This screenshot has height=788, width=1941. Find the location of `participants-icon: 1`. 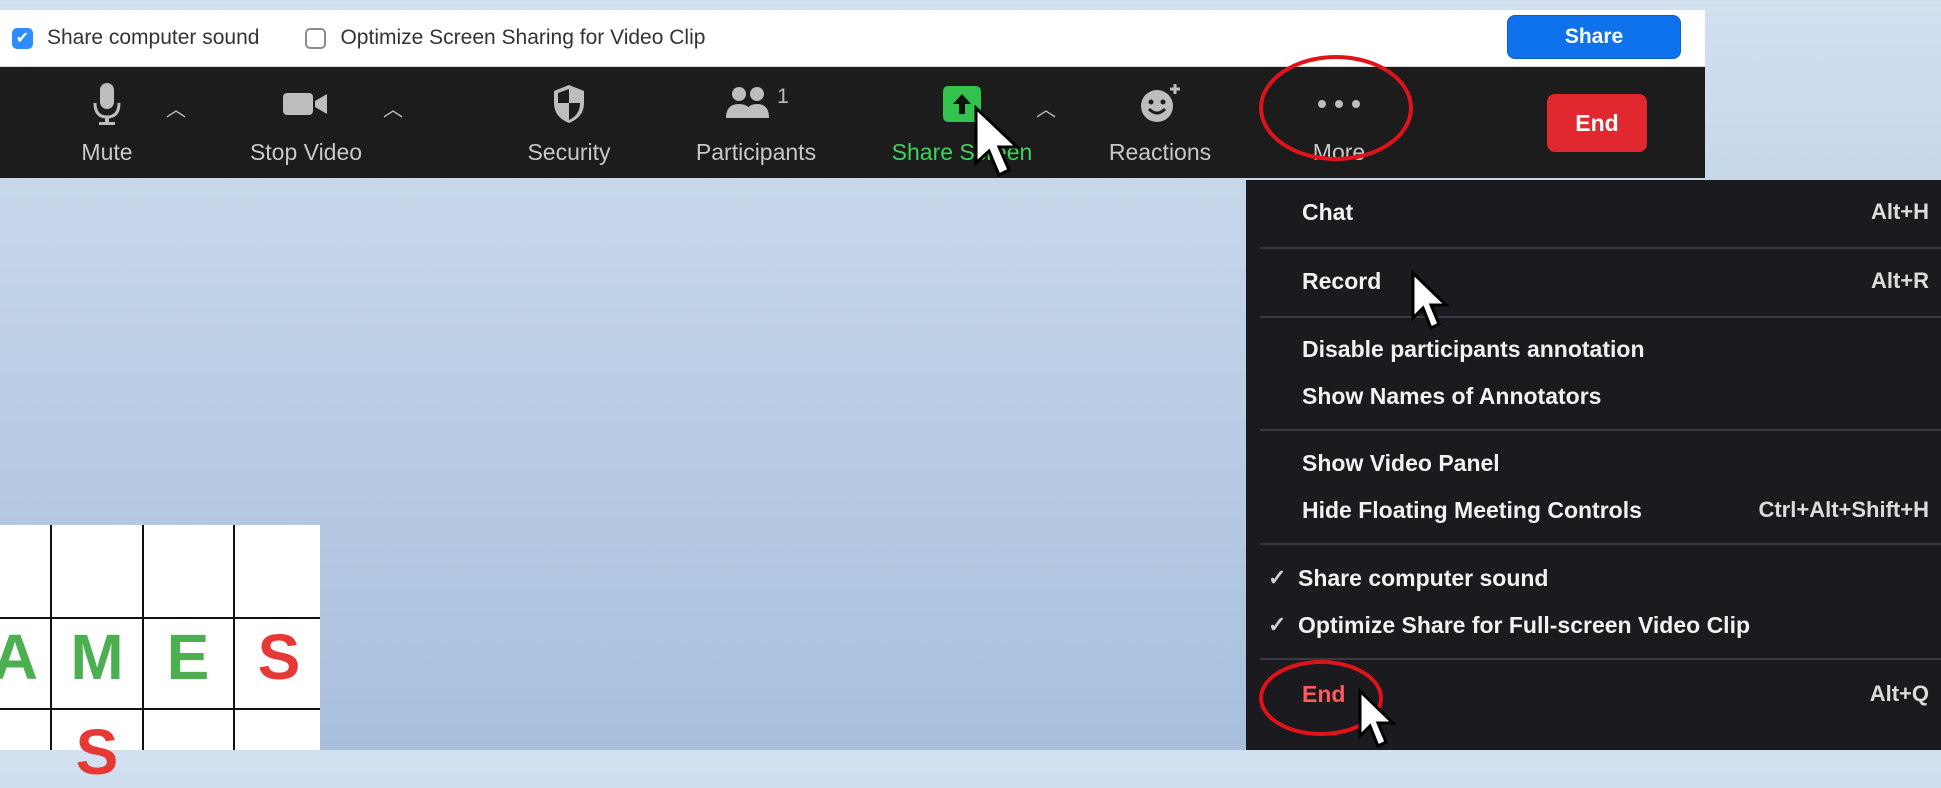

participants-icon: 1 is located at coordinates (756, 104).